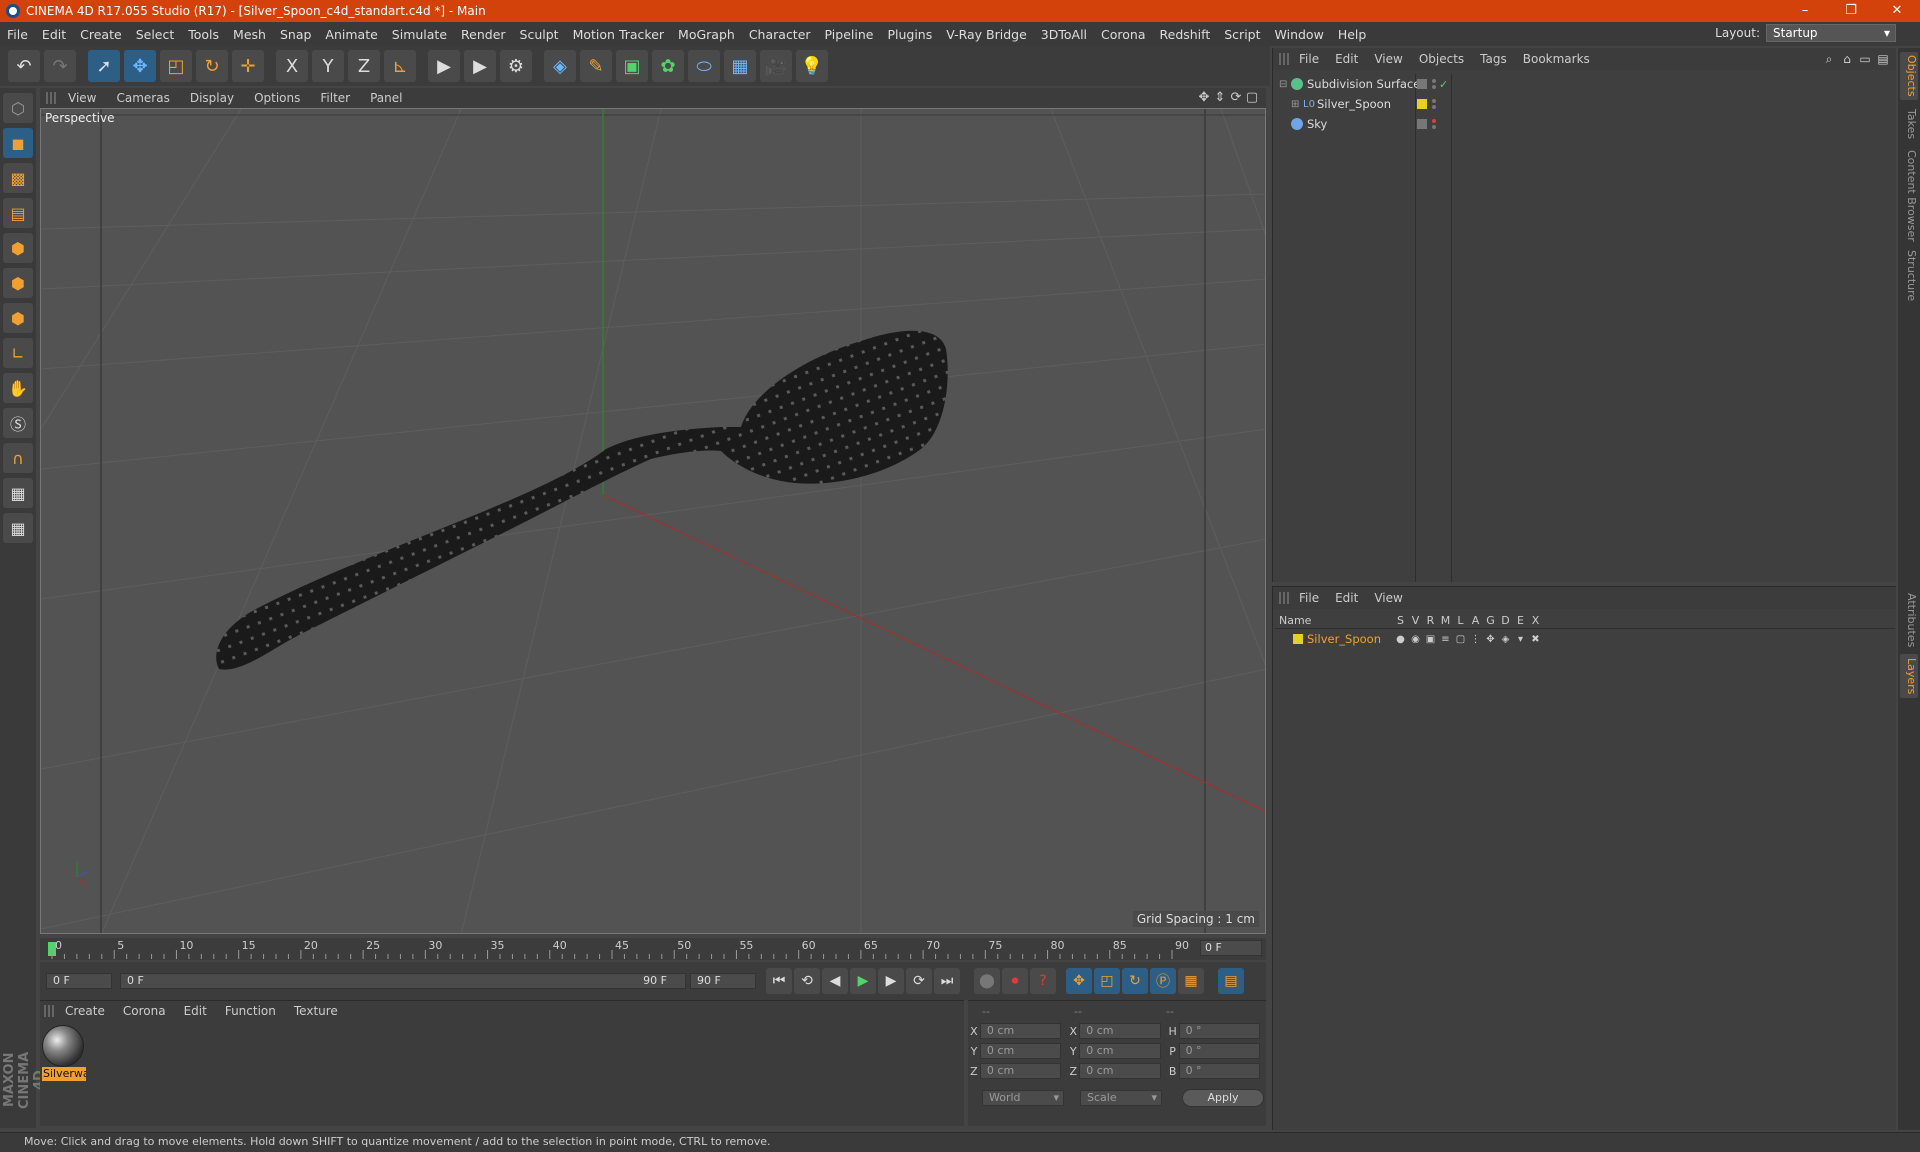 This screenshot has width=1920, height=1152. What do you see at coordinates (1219, 1051) in the screenshot?
I see `rotation-p-field: 0 °` at bounding box center [1219, 1051].